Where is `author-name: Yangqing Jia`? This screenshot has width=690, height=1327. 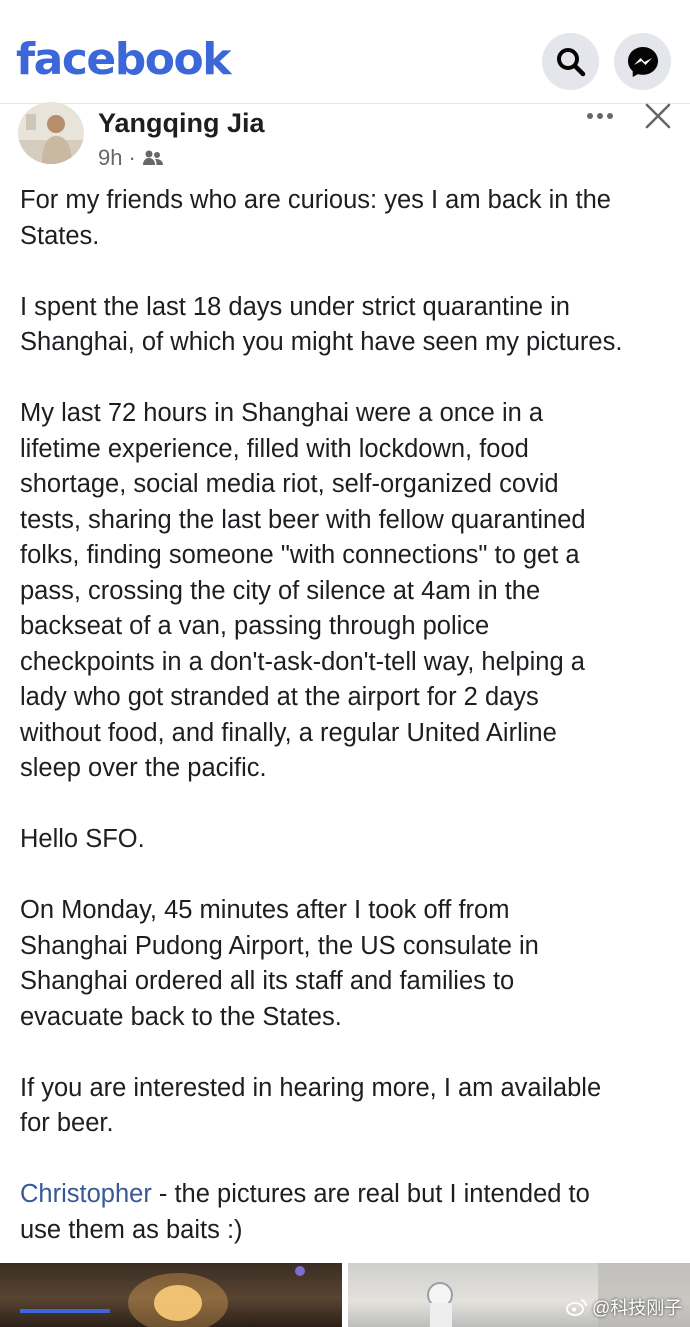 author-name: Yangqing Jia is located at coordinates (181, 123).